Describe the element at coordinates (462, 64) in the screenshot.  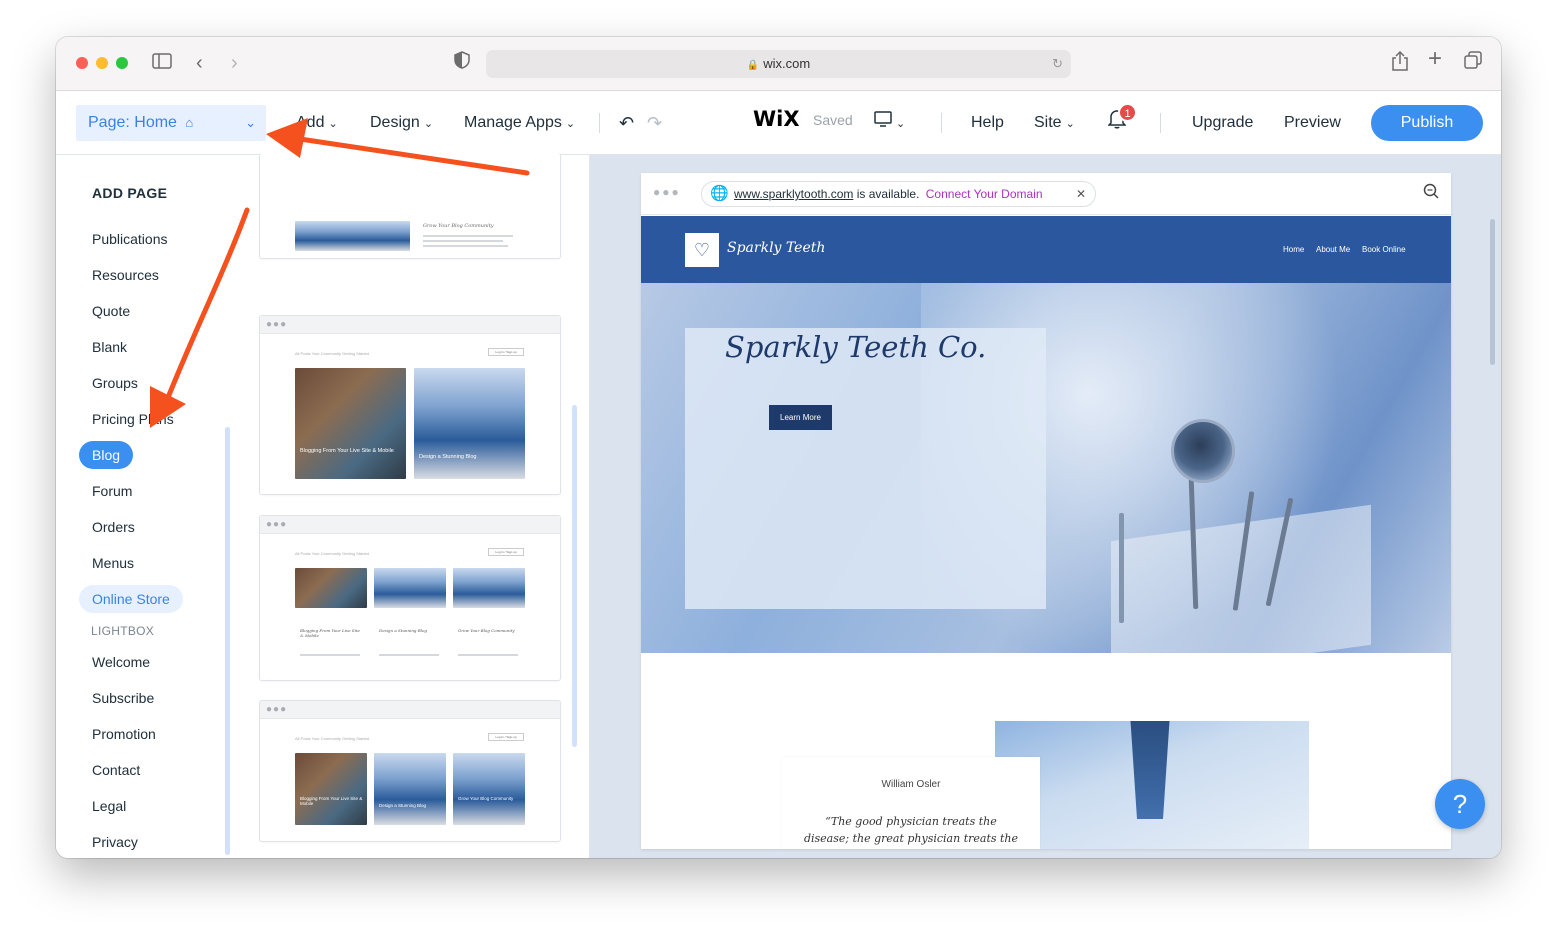
I see `privacy-shield-icon` at that location.